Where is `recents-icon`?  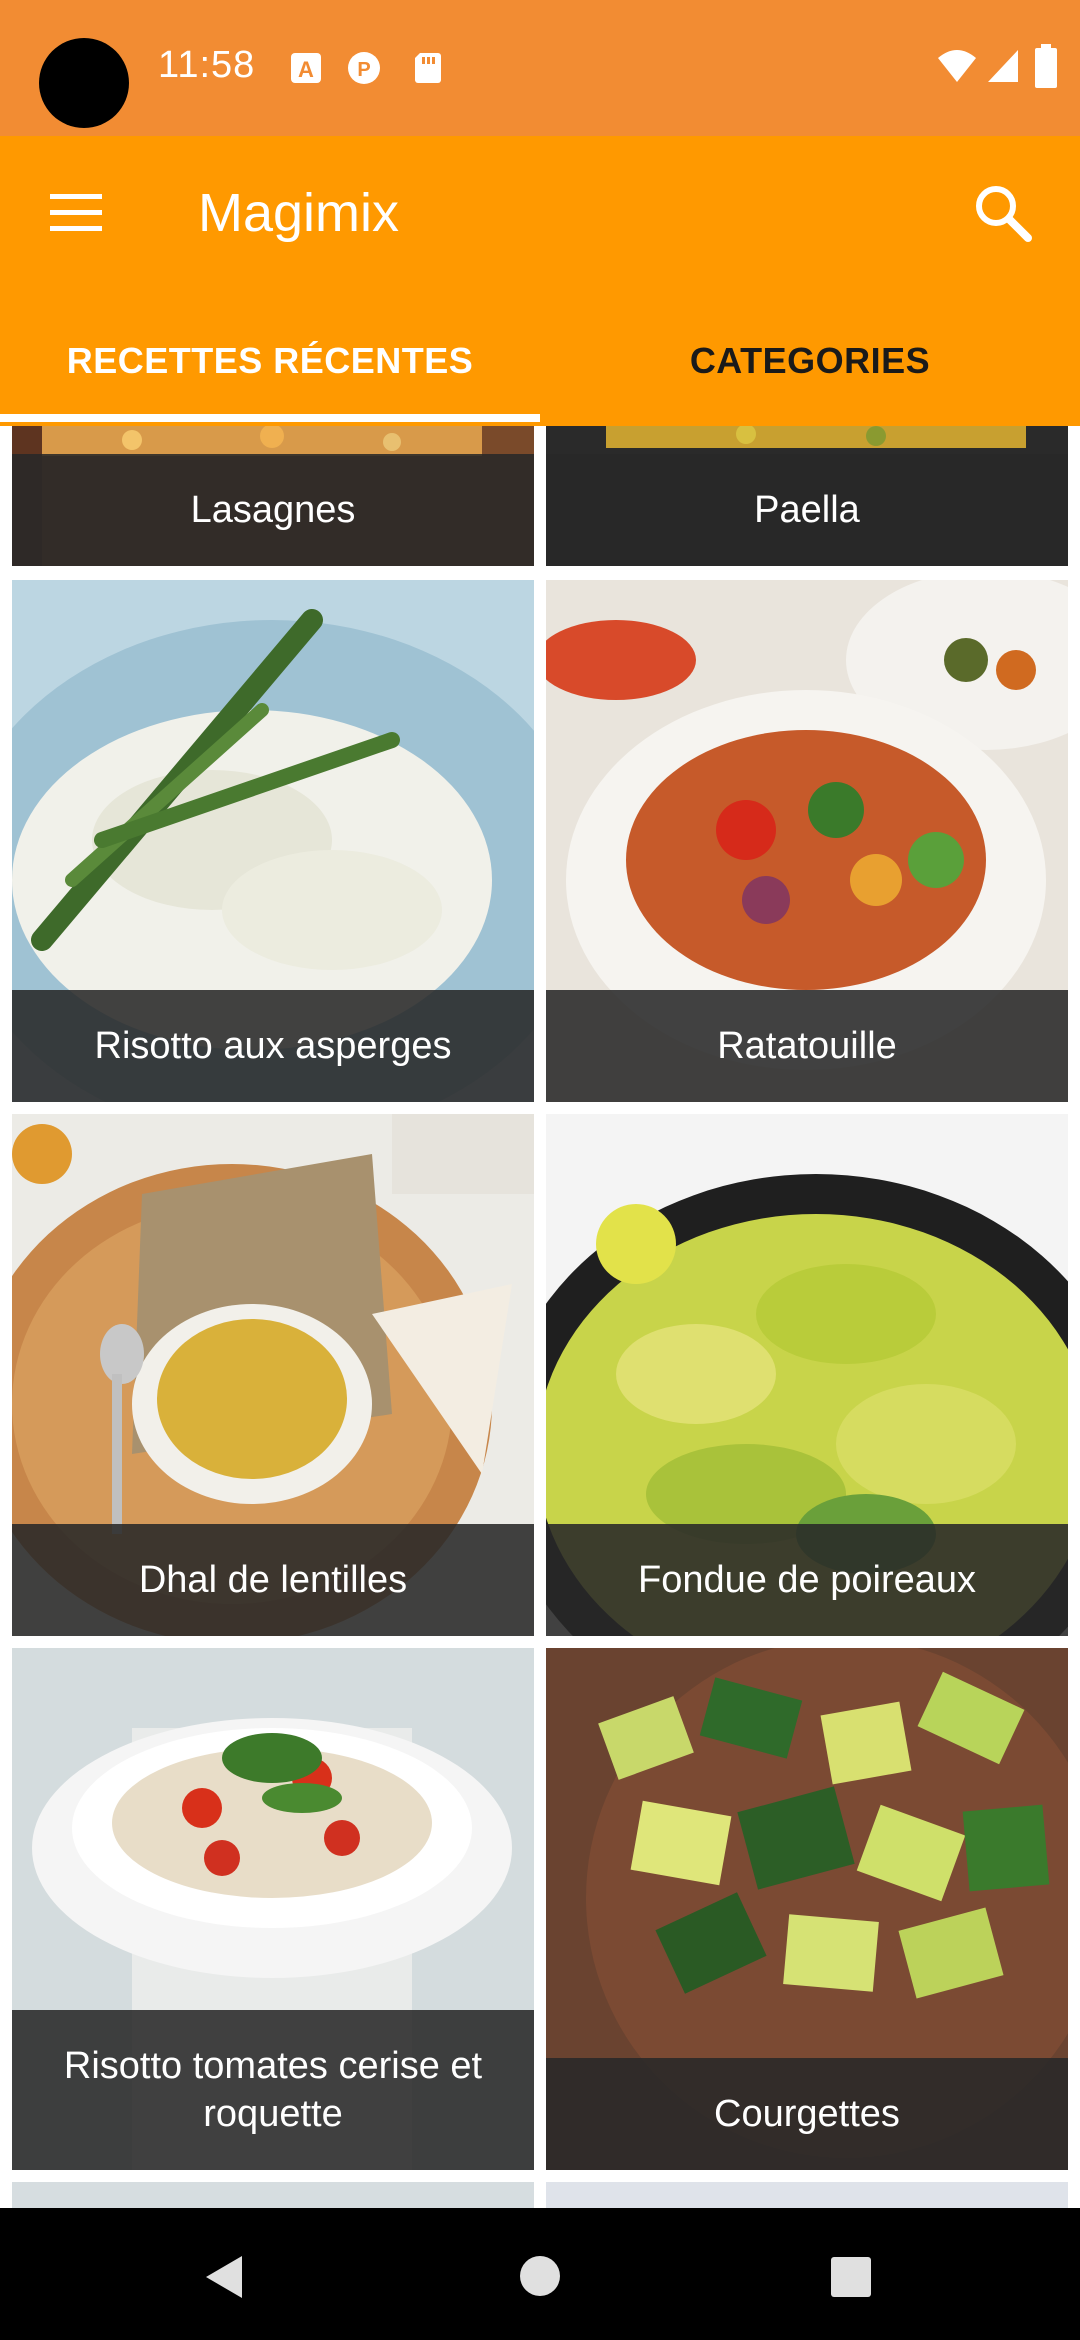
recents-icon is located at coordinates (851, 2277).